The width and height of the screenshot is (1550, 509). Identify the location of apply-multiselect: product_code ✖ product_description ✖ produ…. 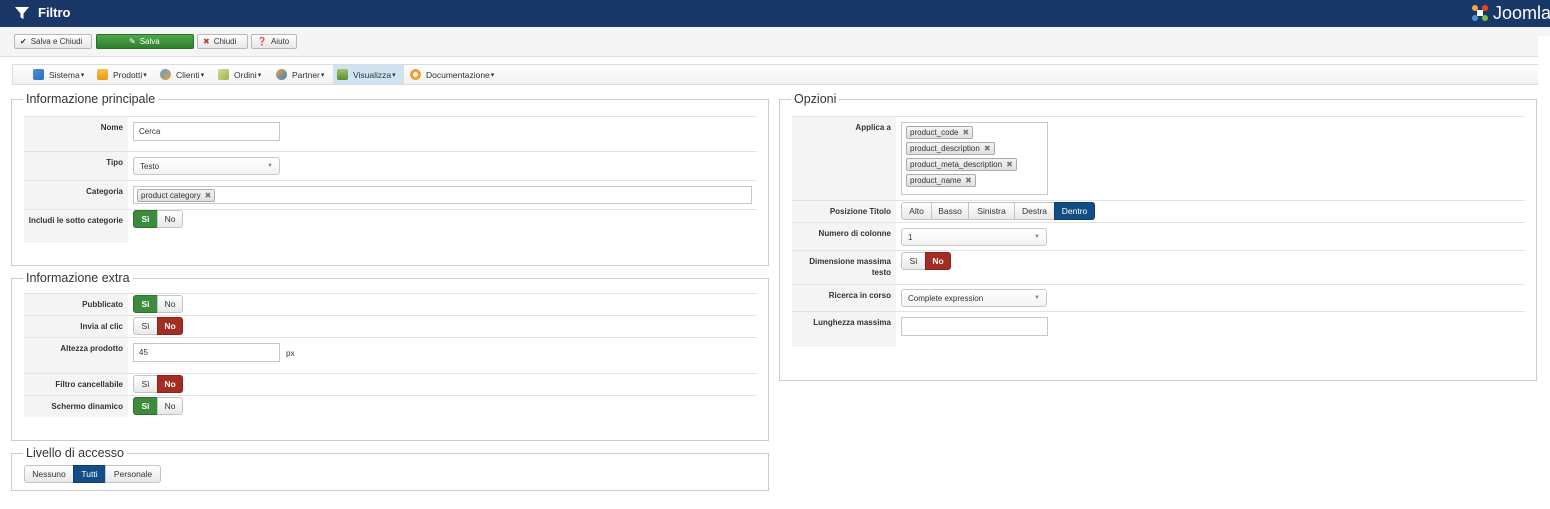
(974, 158).